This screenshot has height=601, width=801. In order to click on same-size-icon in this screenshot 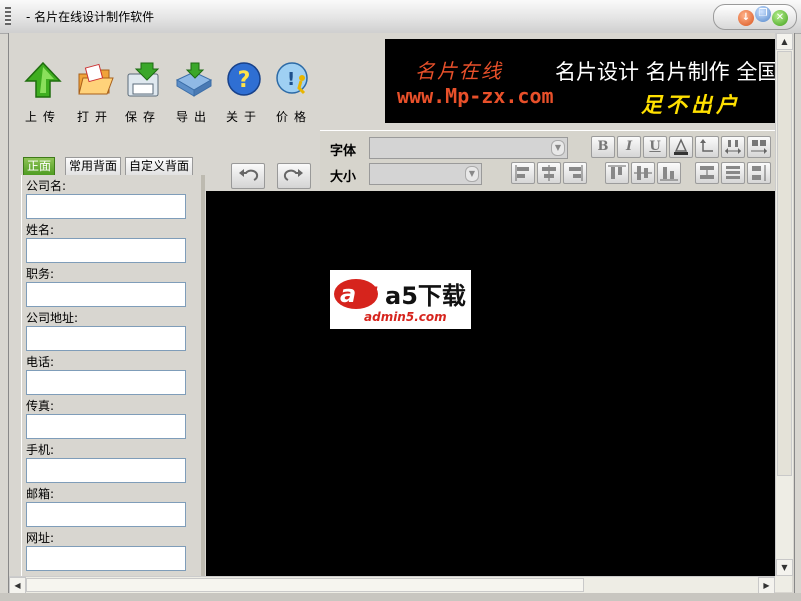, I will do `click(759, 173)`.